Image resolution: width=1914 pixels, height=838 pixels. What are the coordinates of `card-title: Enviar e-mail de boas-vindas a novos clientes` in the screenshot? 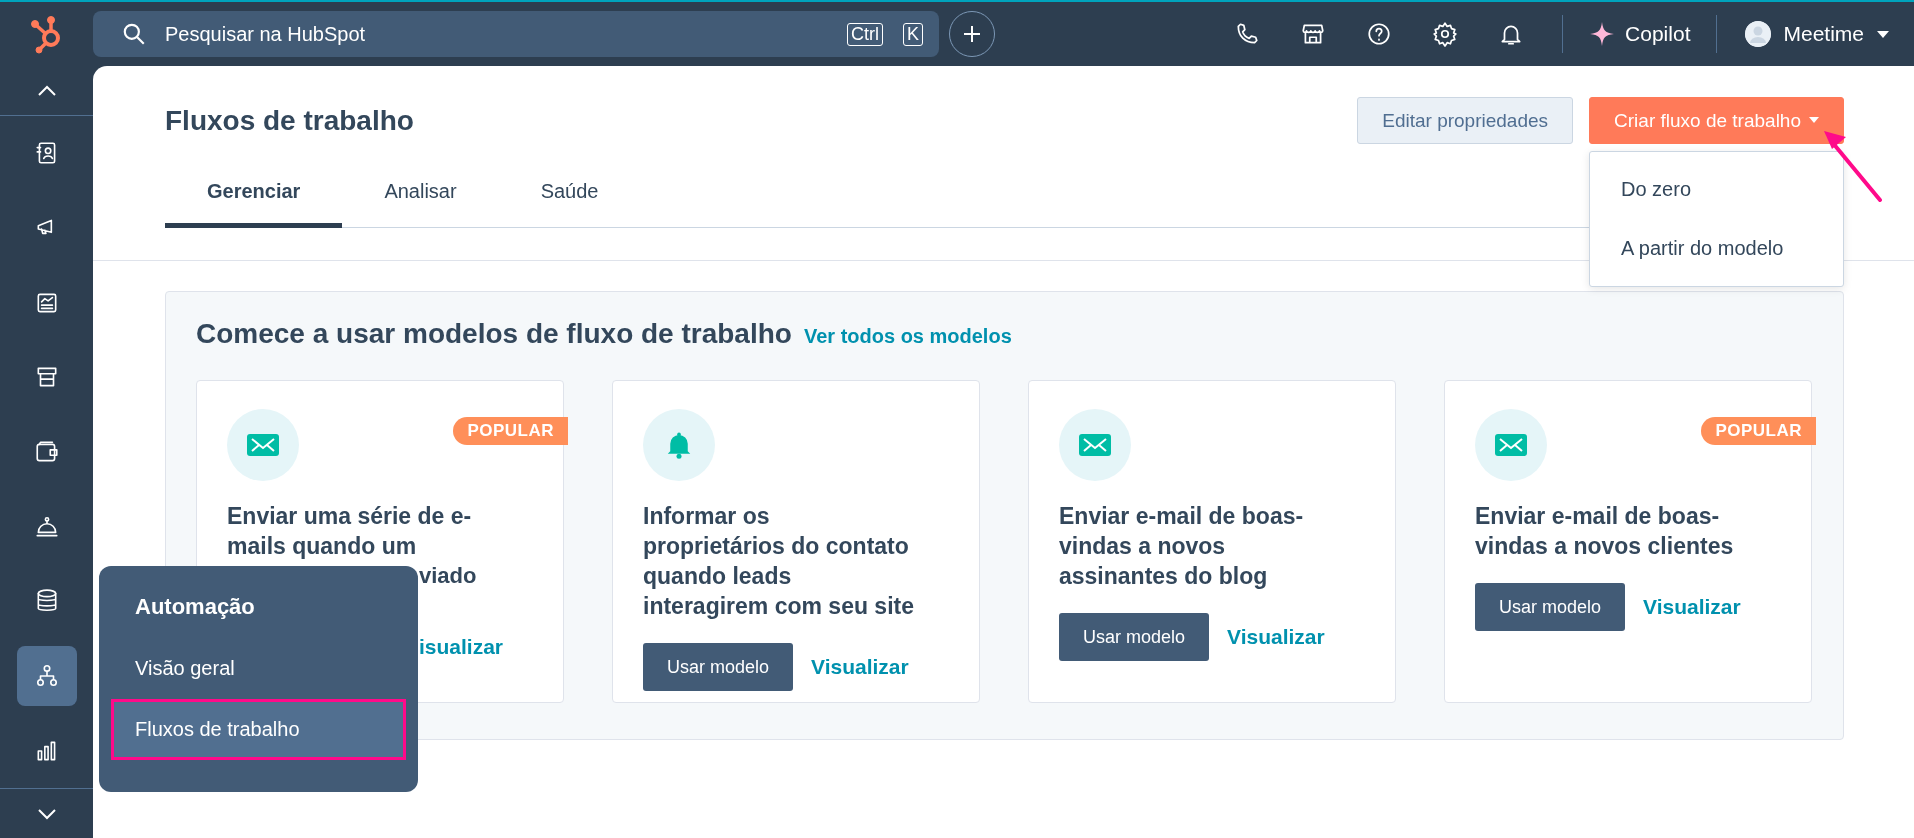 It's located at (1605, 531).